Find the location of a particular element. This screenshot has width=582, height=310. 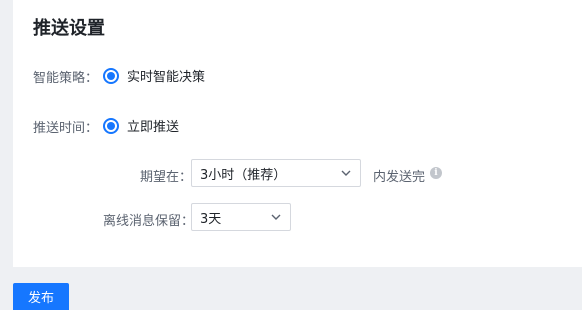

strategy-radio-option: 实时智能决策 is located at coordinates (154, 75).